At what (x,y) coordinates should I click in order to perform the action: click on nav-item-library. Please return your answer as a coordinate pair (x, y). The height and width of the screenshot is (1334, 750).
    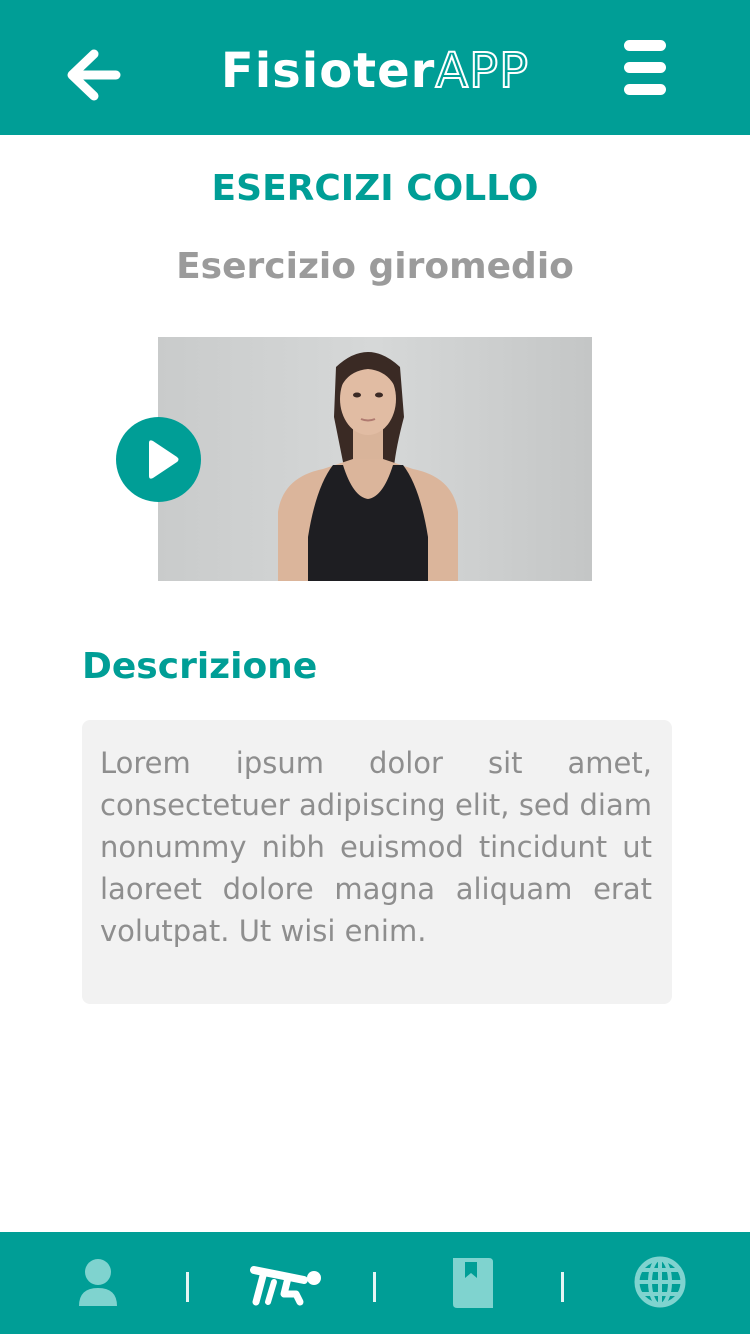
    Looking at the image, I should click on (473, 1282).